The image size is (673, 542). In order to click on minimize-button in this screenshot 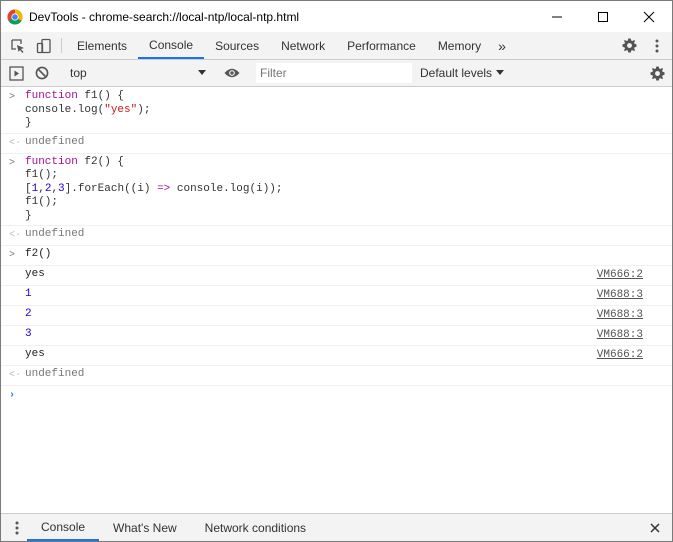, I will do `click(557, 16)`.